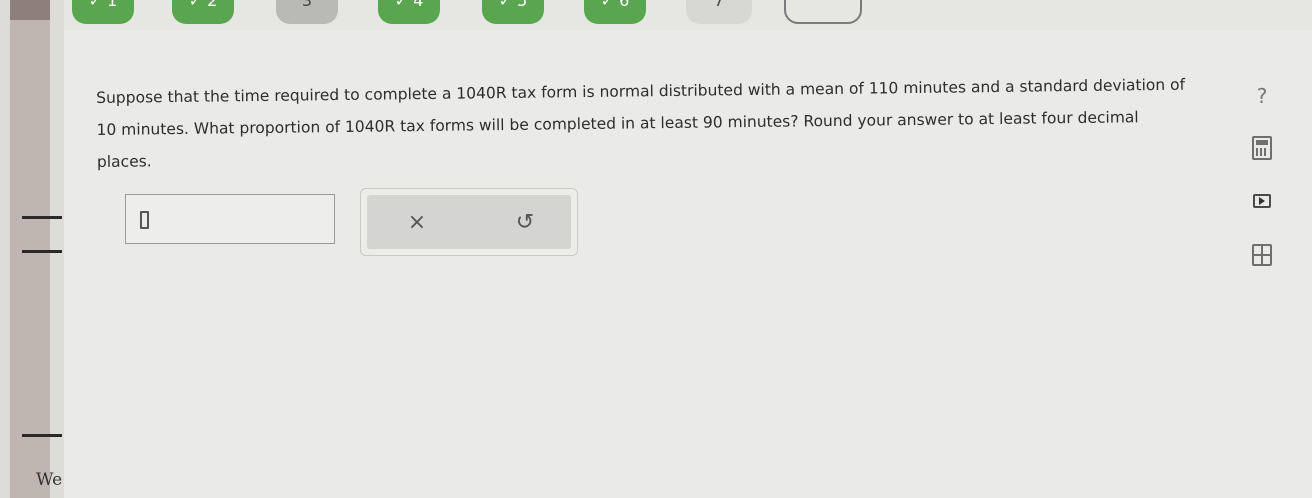 This screenshot has width=1312, height=498. What do you see at coordinates (1262, 255) in the screenshot?
I see `data-table-icon` at bounding box center [1262, 255].